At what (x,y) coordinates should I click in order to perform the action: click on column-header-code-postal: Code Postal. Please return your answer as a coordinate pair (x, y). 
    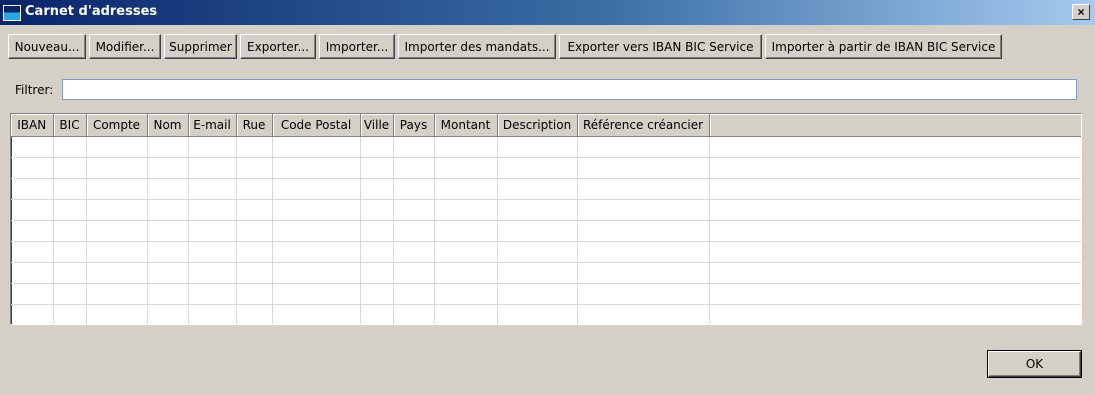
    Looking at the image, I should click on (316, 125).